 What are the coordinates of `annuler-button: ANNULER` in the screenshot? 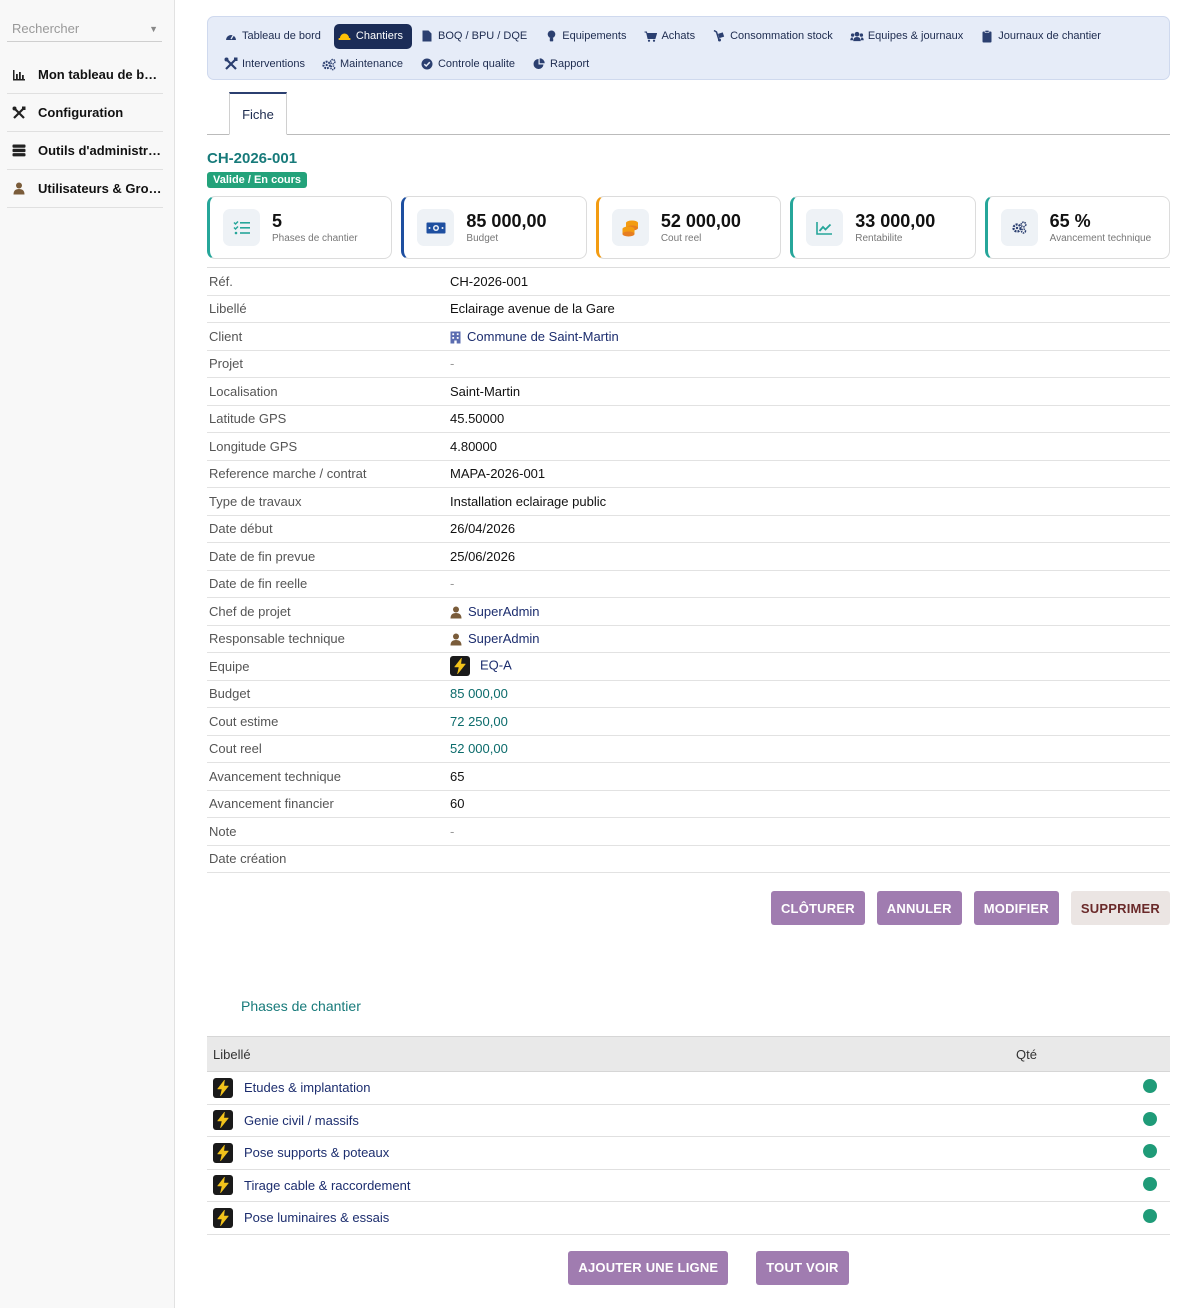 It's located at (919, 908).